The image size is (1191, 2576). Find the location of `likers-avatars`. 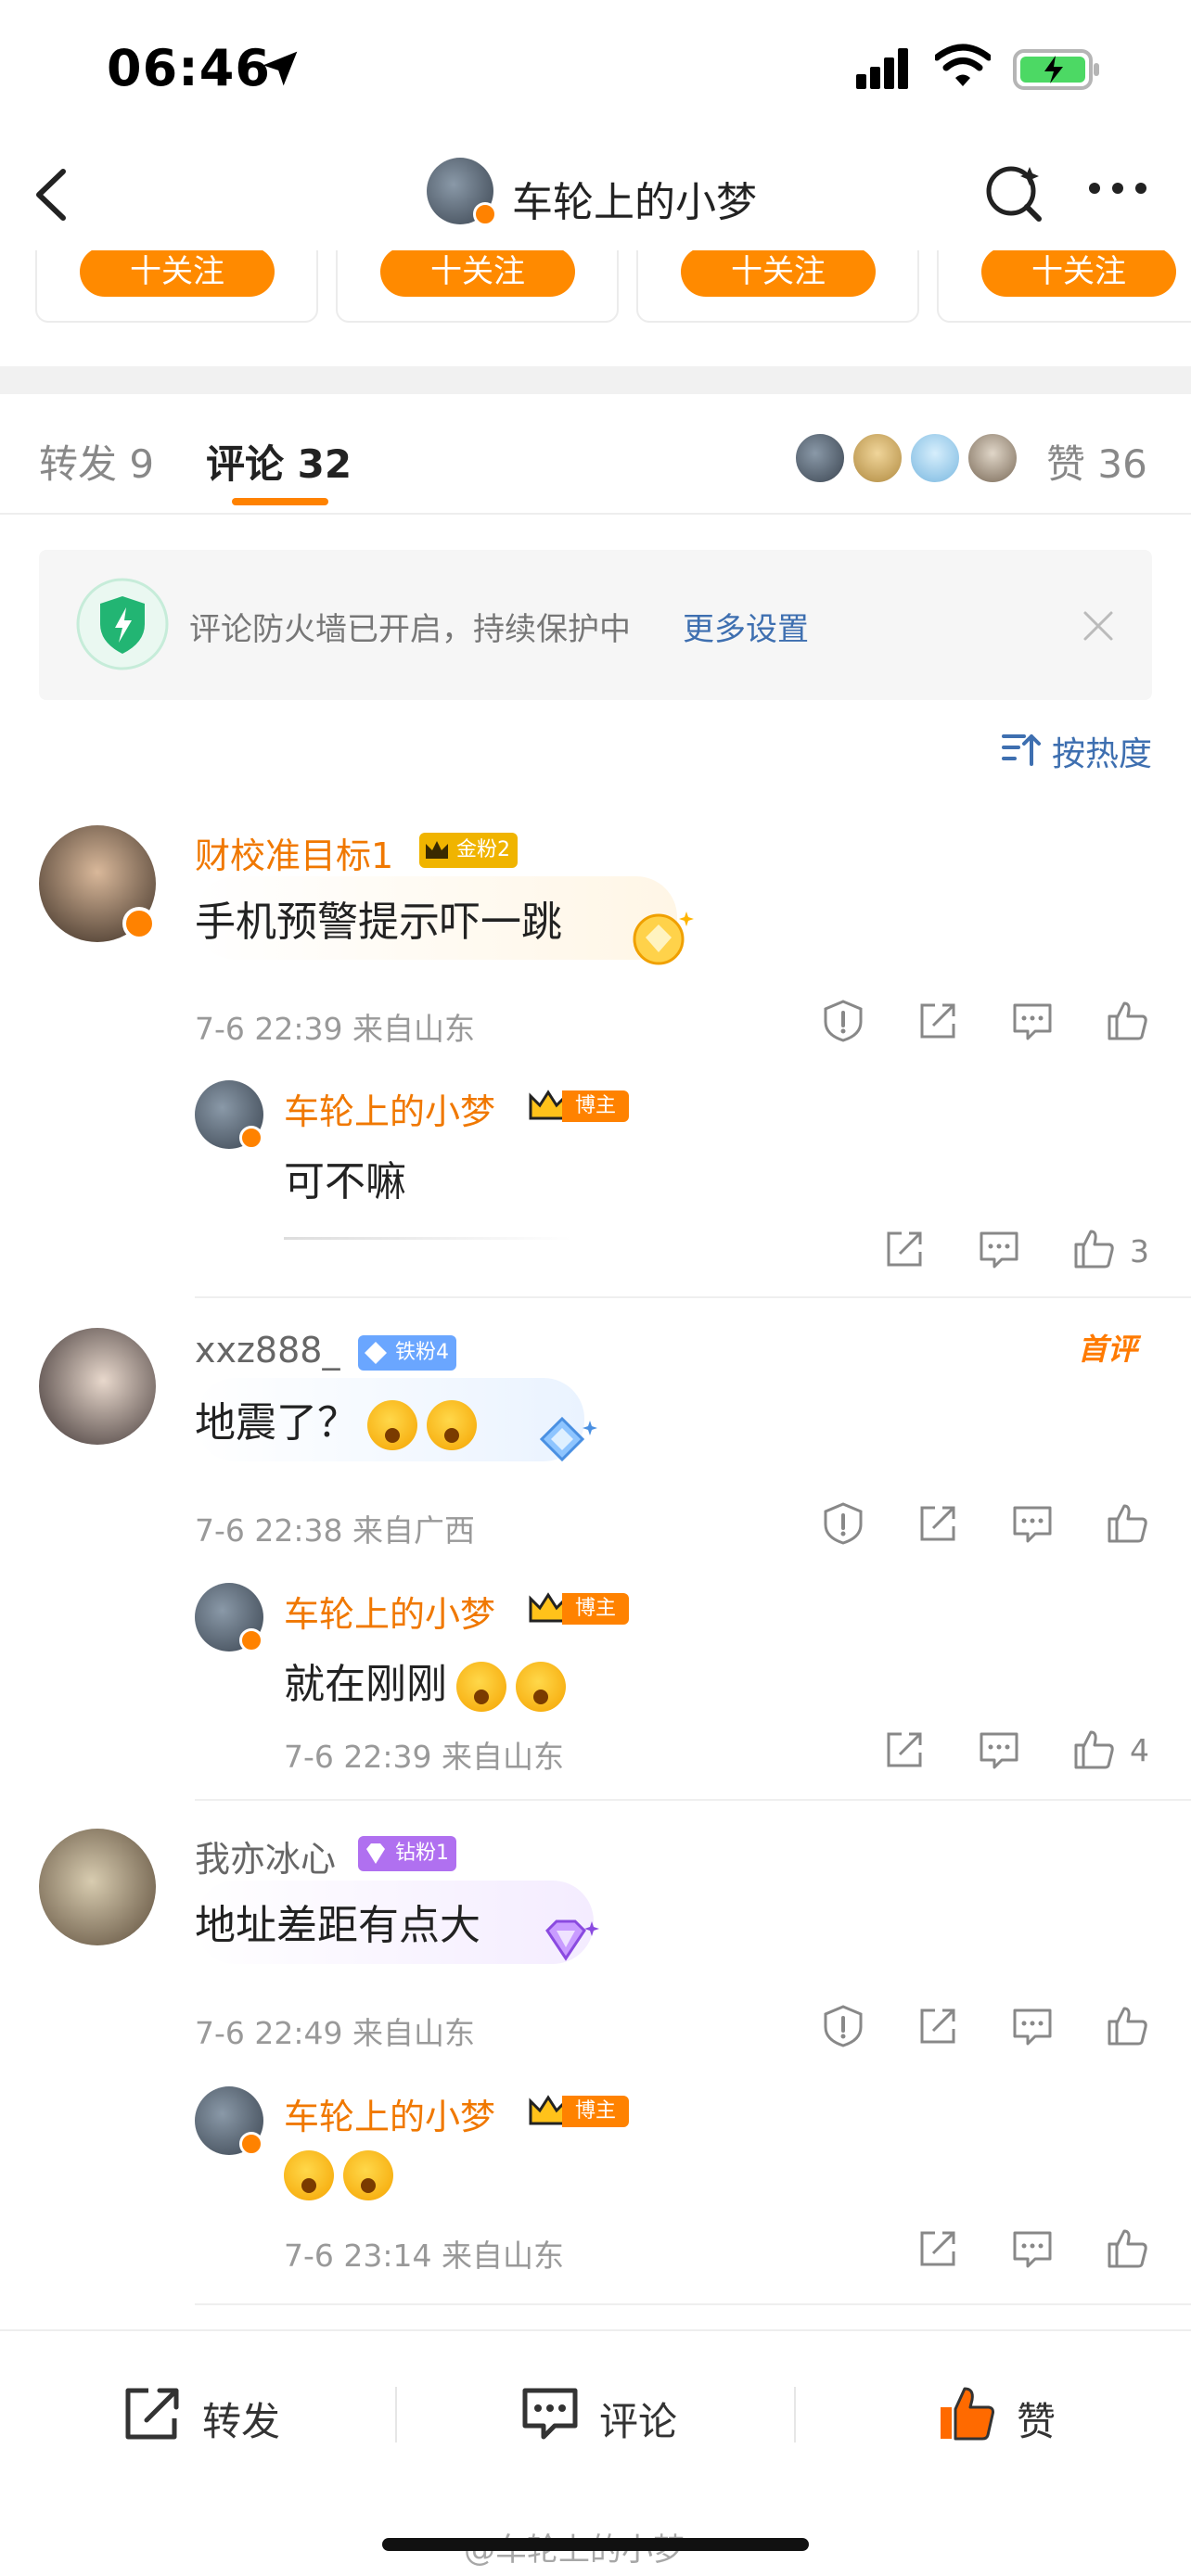

likers-avatars is located at coordinates (909, 459).